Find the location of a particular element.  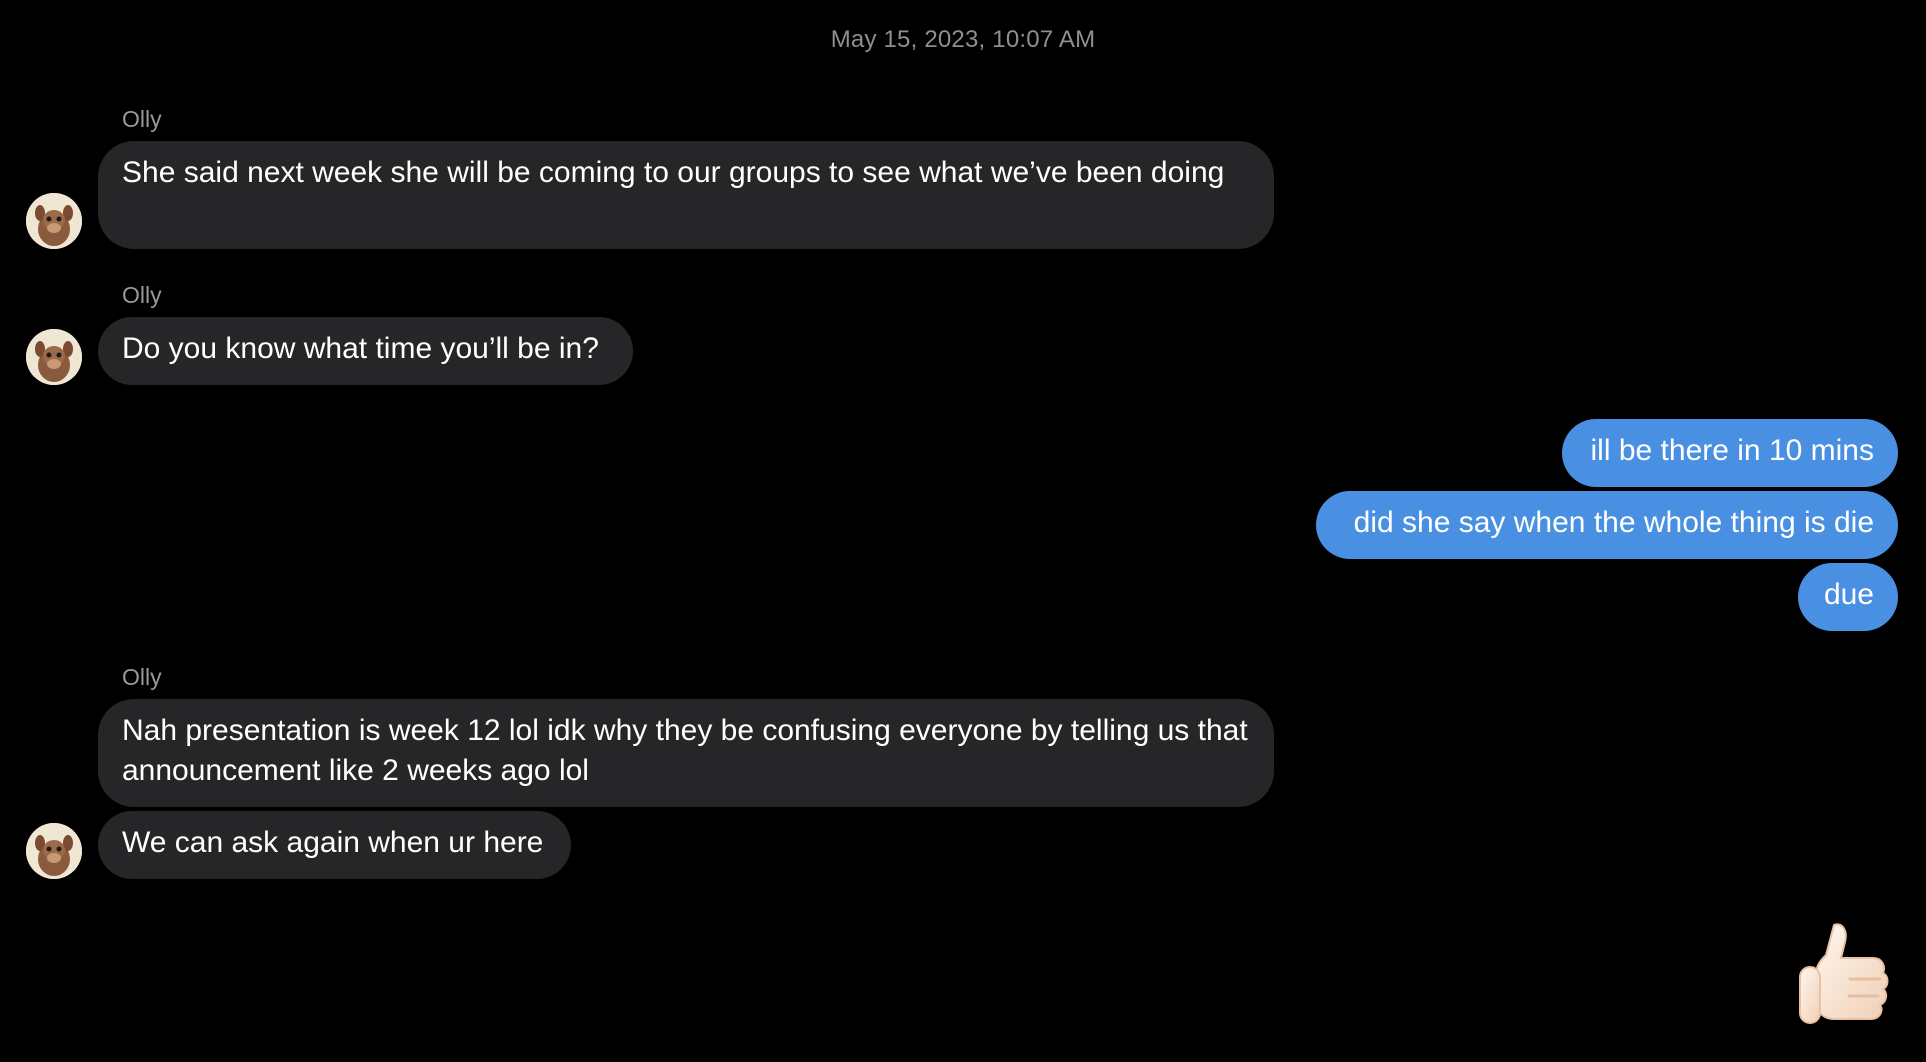

incoming-message-bubble: We can ask again when ur here is located at coordinates (334, 845).